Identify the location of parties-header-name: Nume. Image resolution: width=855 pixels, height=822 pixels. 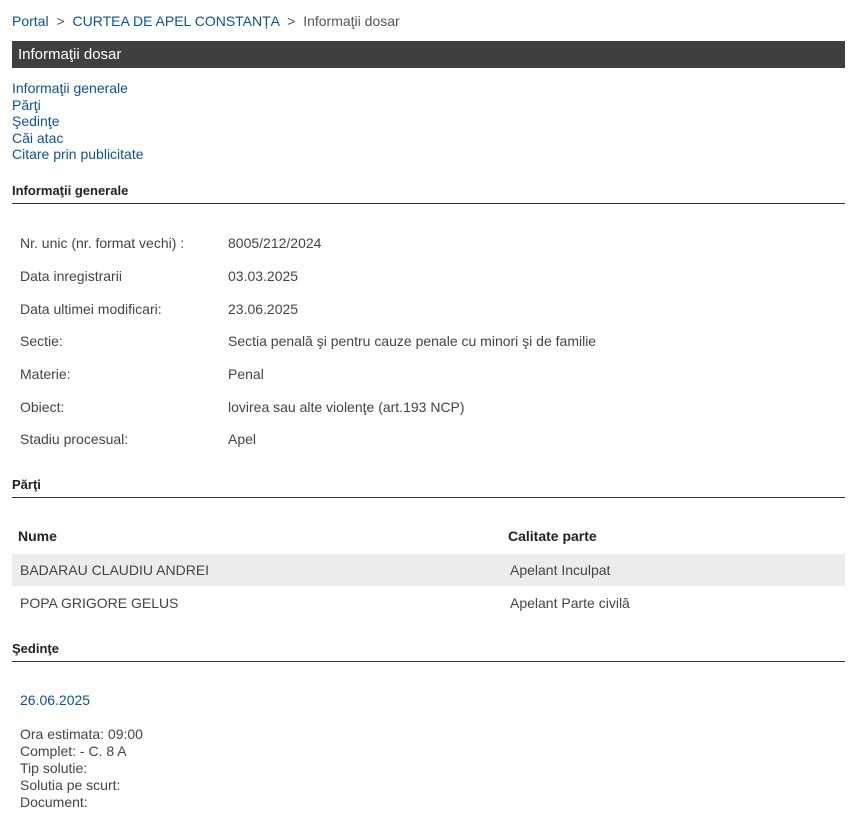
(37, 536).